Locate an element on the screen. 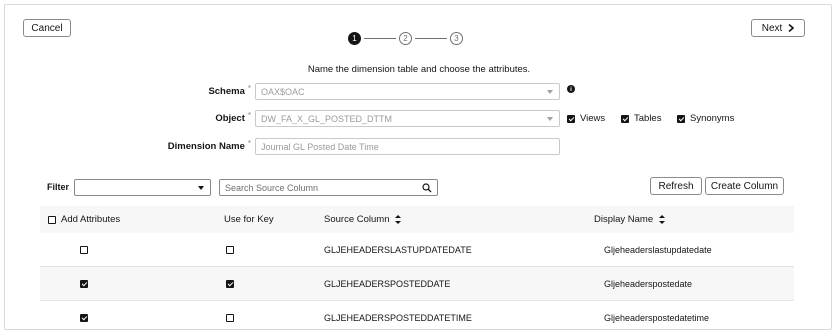  create-column-label: Create Column is located at coordinates (744, 186).